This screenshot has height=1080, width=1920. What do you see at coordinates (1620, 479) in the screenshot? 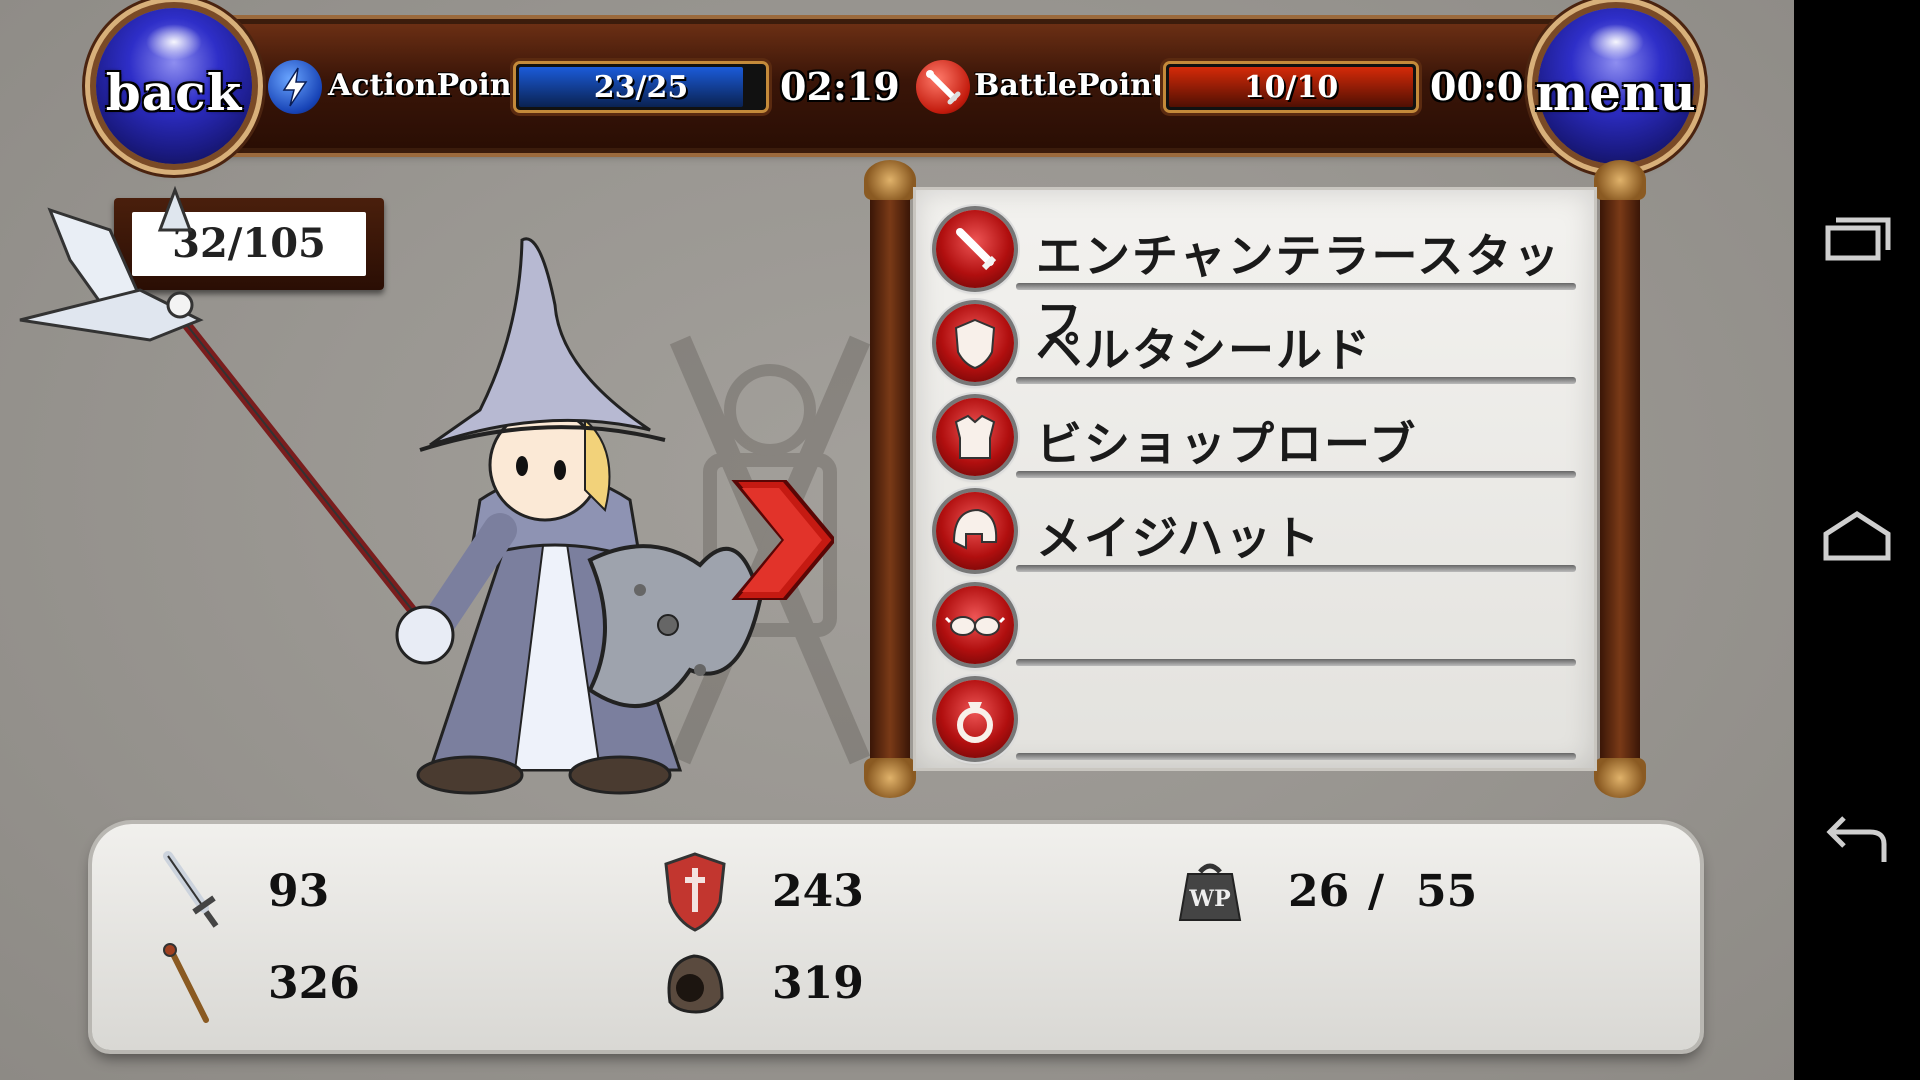
I see `right-pillar` at bounding box center [1620, 479].